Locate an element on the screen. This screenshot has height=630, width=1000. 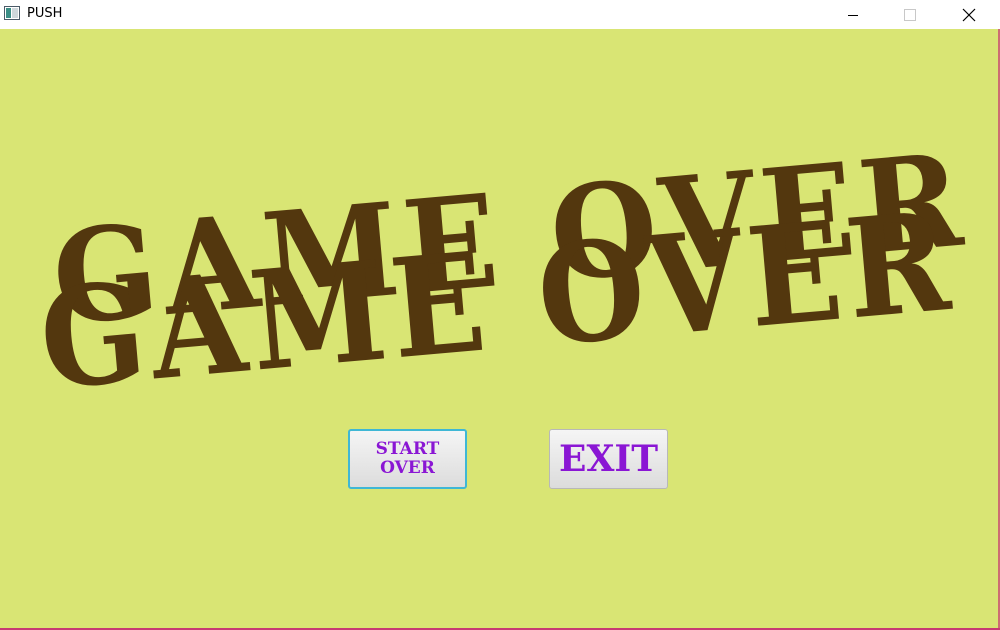
minimize-icon is located at coordinates (853, 15).